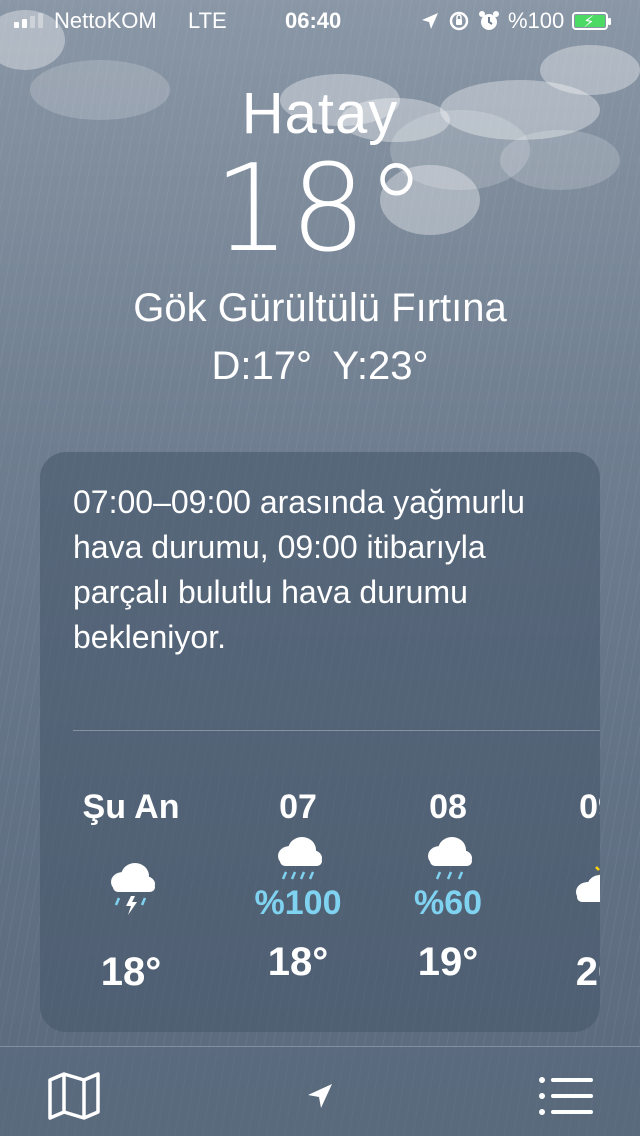 The image size is (640, 1136). Describe the element at coordinates (536, 20) in the screenshot. I see `battery-percentage: %100` at that location.